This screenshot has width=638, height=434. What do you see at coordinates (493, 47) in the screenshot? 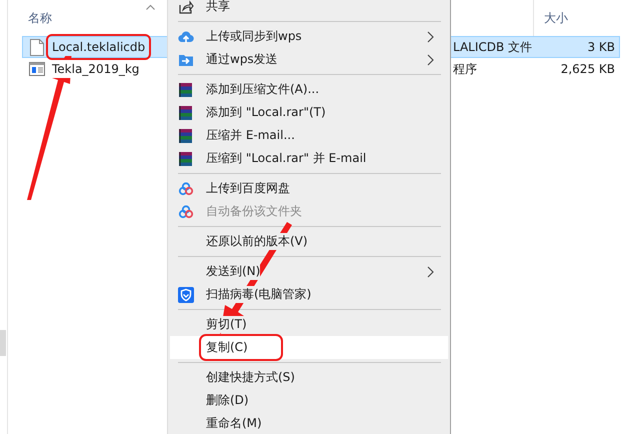
I see `file-type: LALICDB 文件` at bounding box center [493, 47].